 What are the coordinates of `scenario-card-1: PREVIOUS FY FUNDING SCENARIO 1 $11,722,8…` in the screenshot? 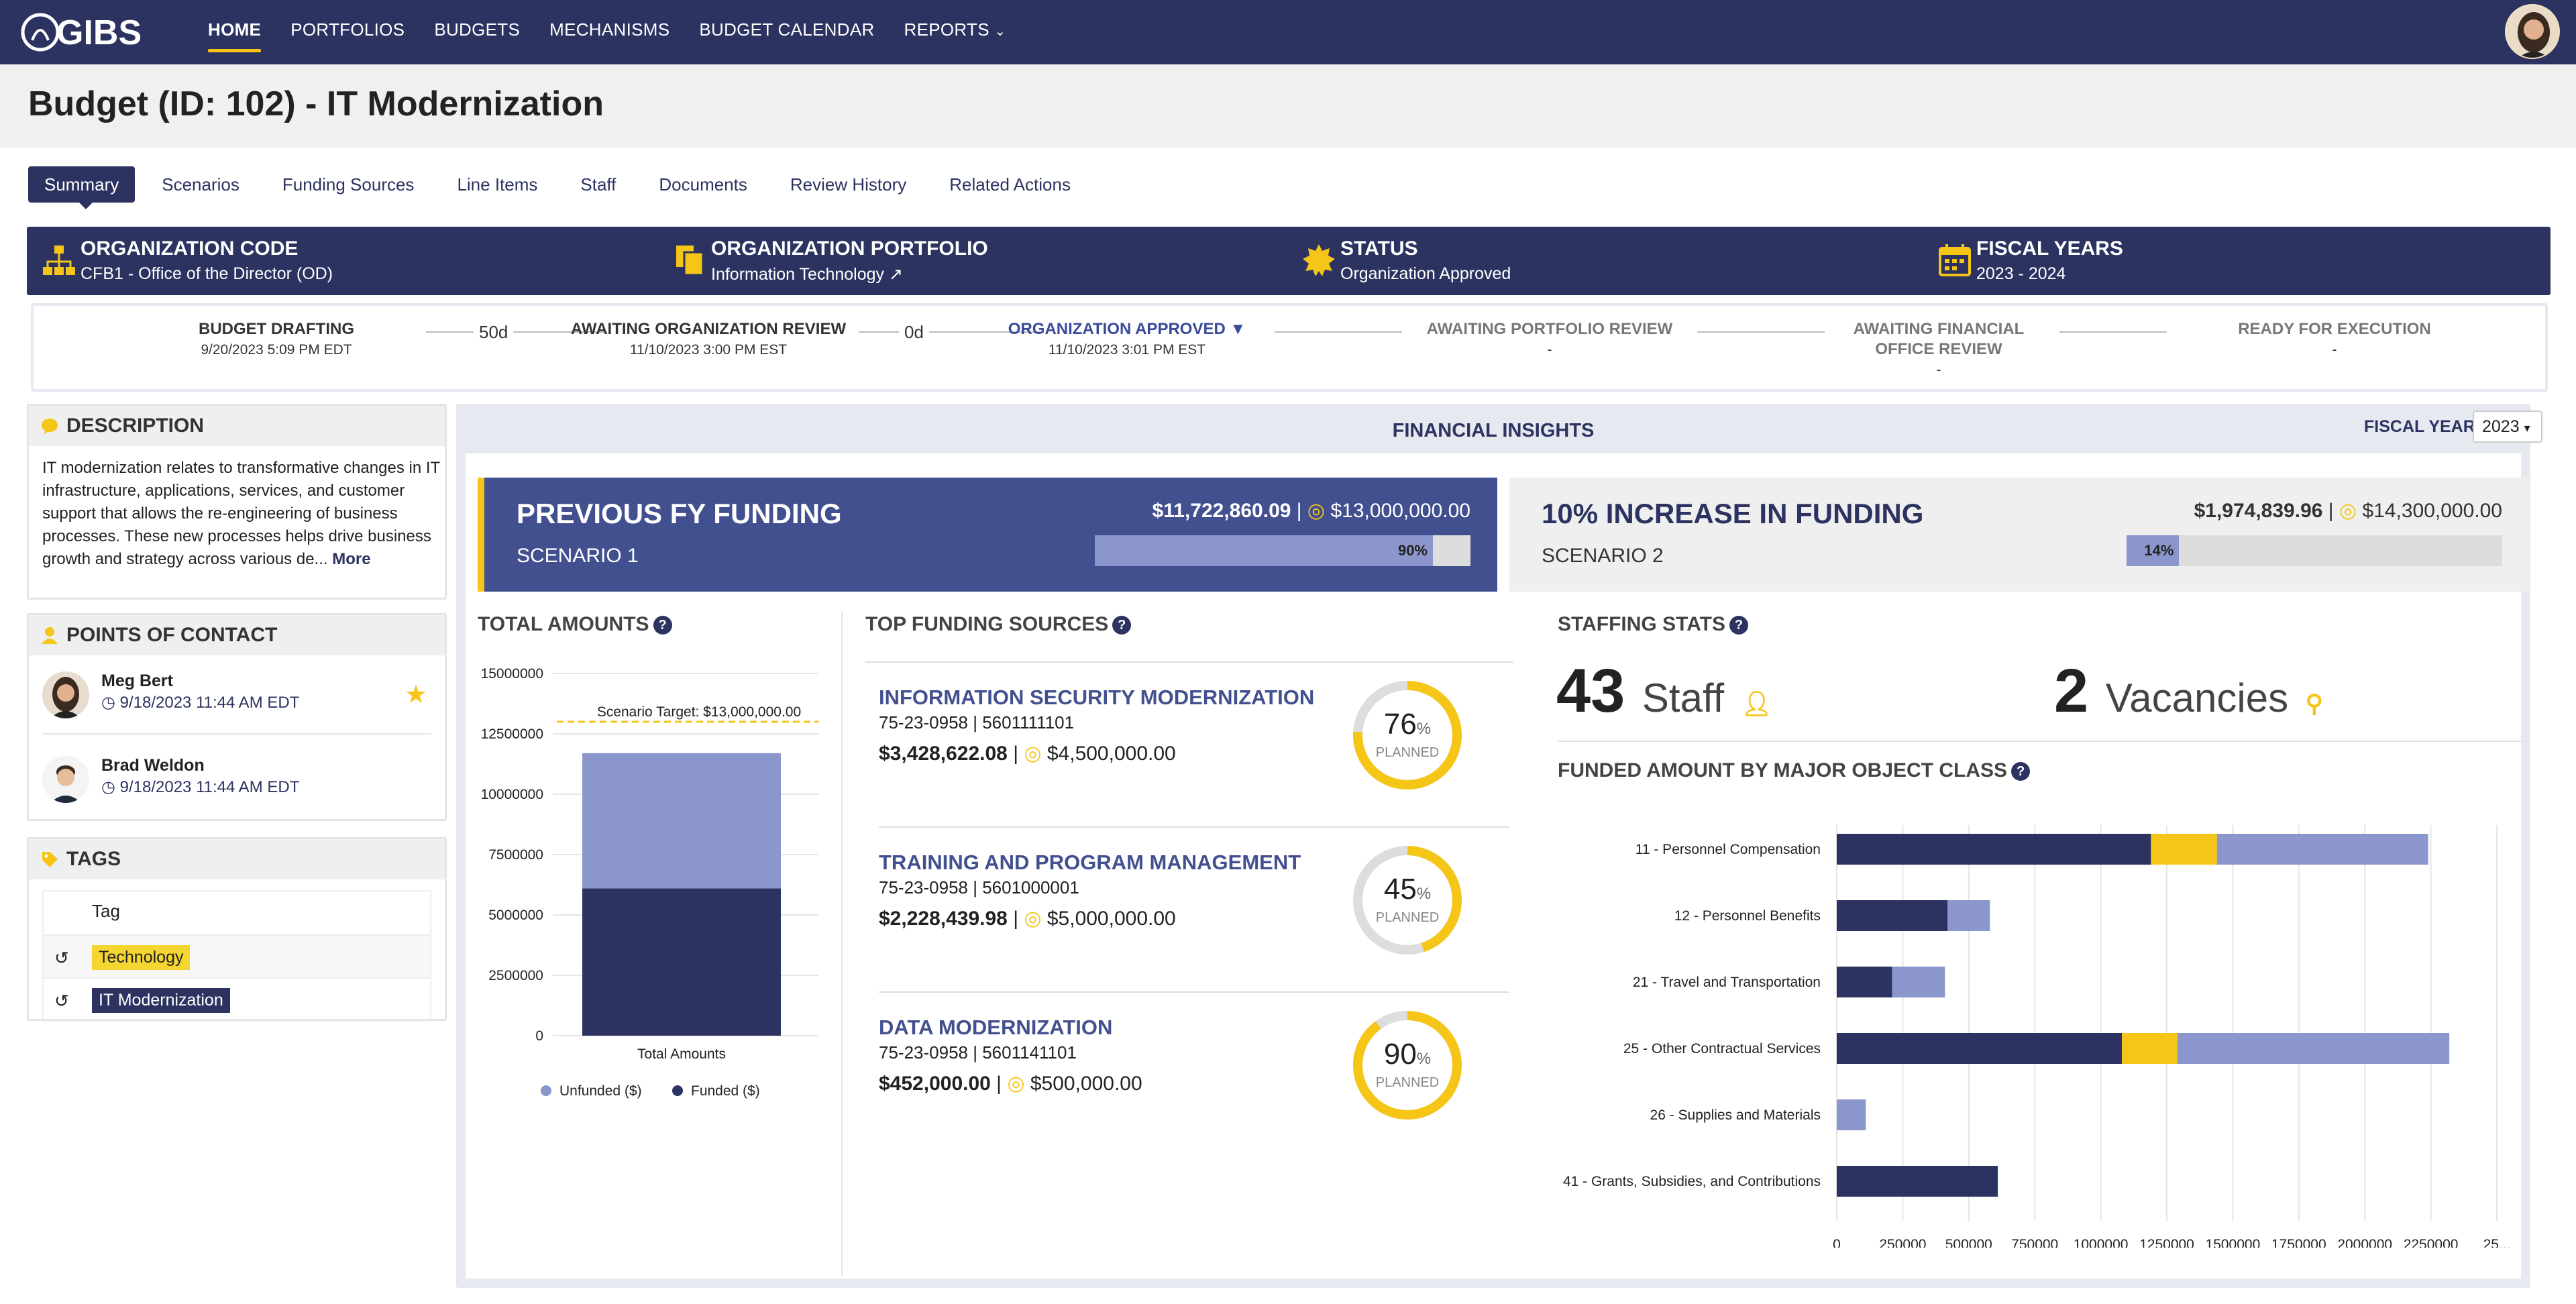 It's located at (987, 535).